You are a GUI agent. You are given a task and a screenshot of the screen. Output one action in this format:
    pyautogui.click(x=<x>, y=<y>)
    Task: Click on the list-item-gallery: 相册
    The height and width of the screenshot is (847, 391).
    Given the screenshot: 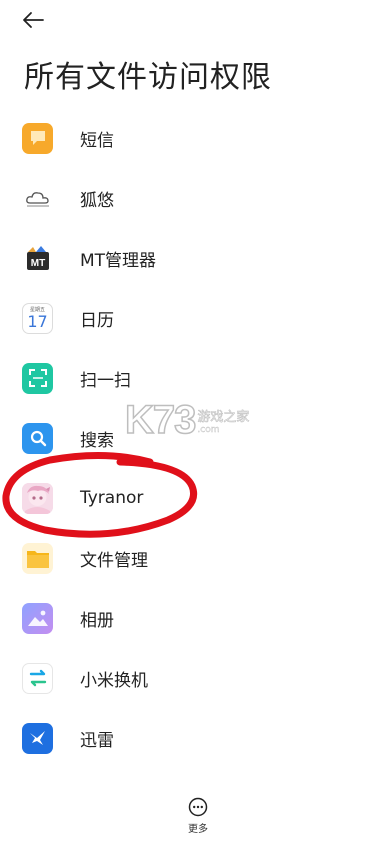 What is the action you would take?
    pyautogui.click(x=195, y=618)
    